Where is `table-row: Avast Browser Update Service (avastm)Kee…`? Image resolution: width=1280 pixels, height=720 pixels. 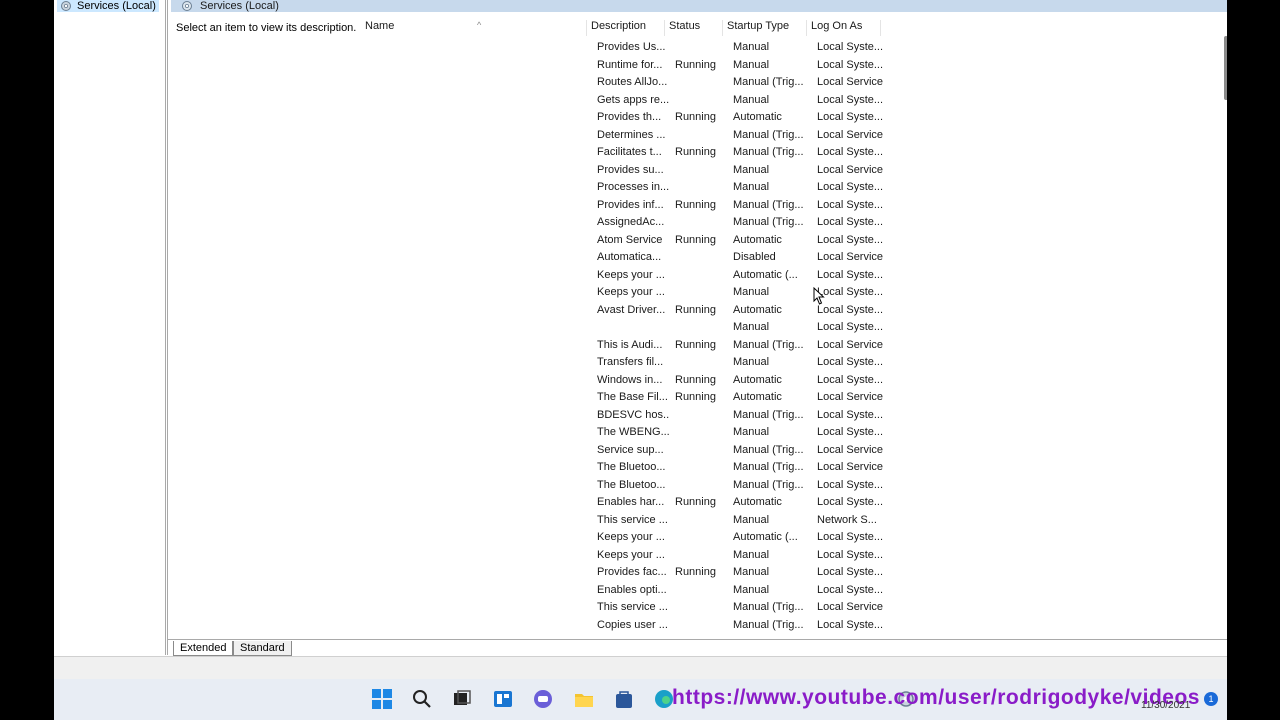 table-row: Avast Browser Update Service (avastm)Kee… is located at coordinates (793, 293).